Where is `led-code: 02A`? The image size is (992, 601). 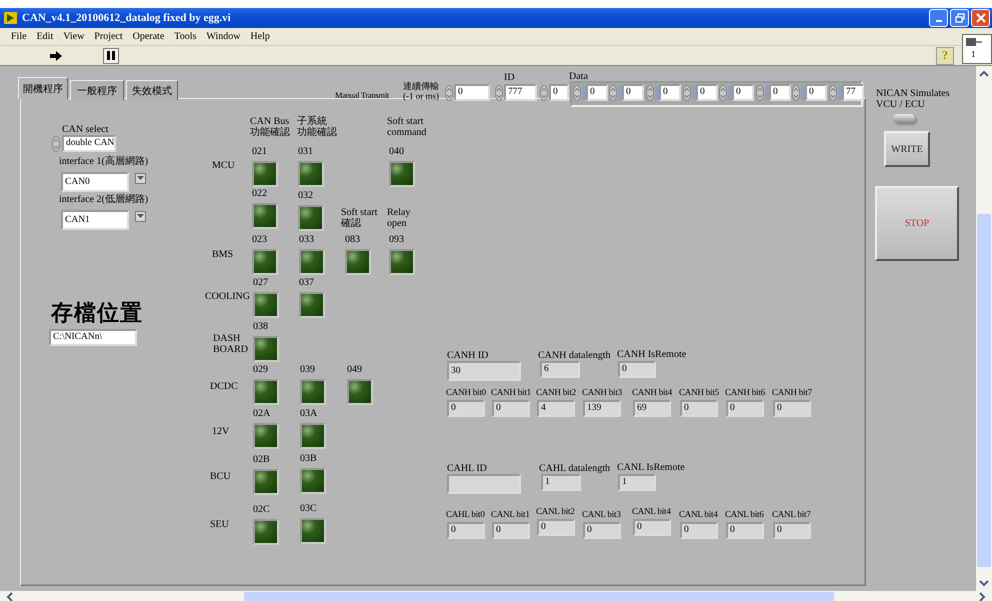
led-code: 02A is located at coordinates (261, 413).